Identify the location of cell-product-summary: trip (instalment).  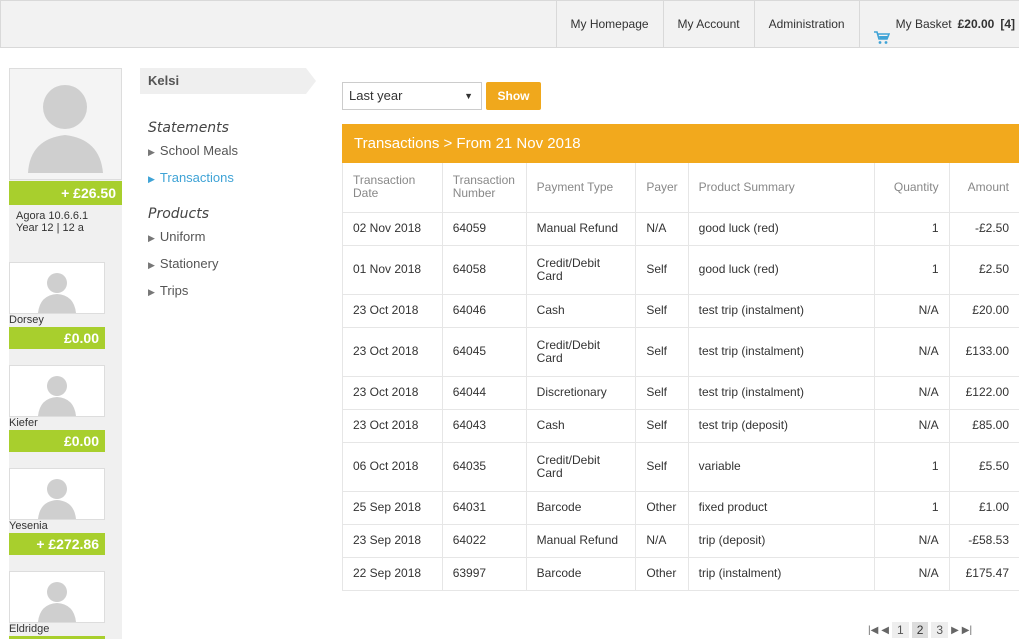
(781, 574).